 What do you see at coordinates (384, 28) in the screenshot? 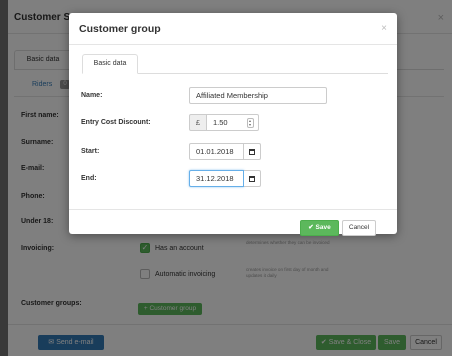
I see `close-icon: ×` at bounding box center [384, 28].